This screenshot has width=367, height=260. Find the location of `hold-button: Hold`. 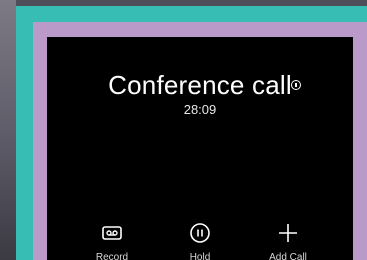

hold-button: Hold is located at coordinates (200, 238).